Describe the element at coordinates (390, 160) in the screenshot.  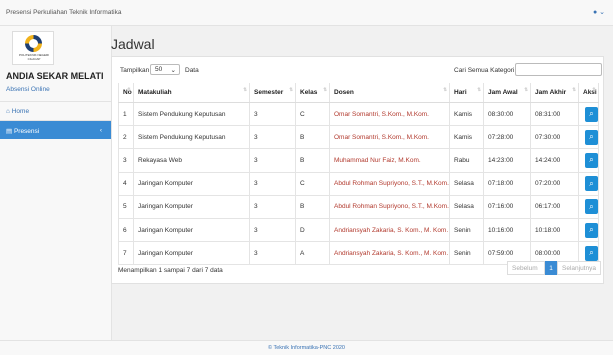
I see `col-dosen-cell: Muhammad Nur Faiz, M.Kom.` at that location.